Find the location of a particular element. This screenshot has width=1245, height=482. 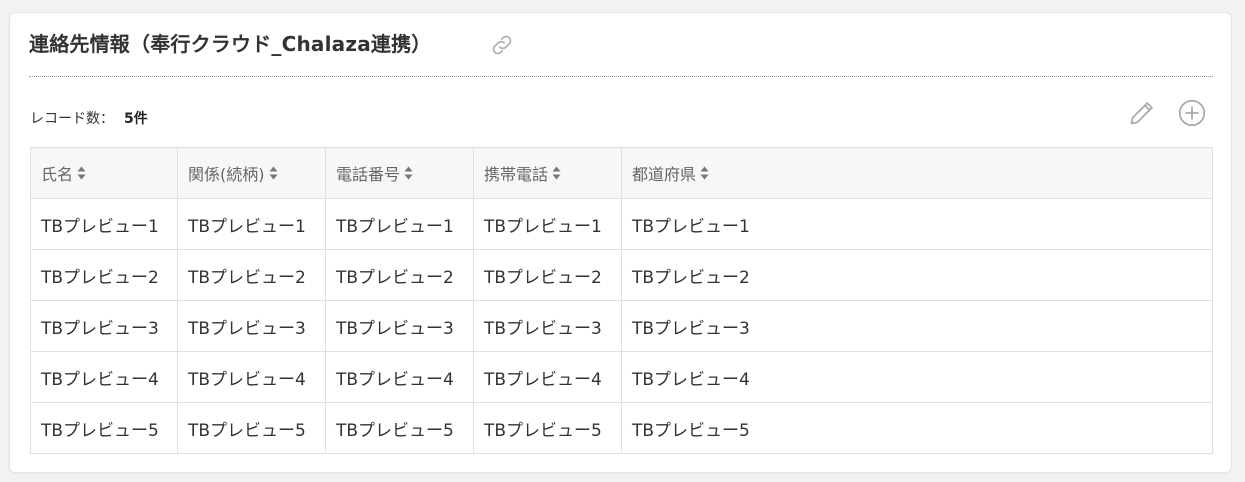

table-row: TBプレビュー3 TBプレビュー3 TBプレビュー3 TBプレビュー3 TBプレビュー3 is located at coordinates (621, 326).